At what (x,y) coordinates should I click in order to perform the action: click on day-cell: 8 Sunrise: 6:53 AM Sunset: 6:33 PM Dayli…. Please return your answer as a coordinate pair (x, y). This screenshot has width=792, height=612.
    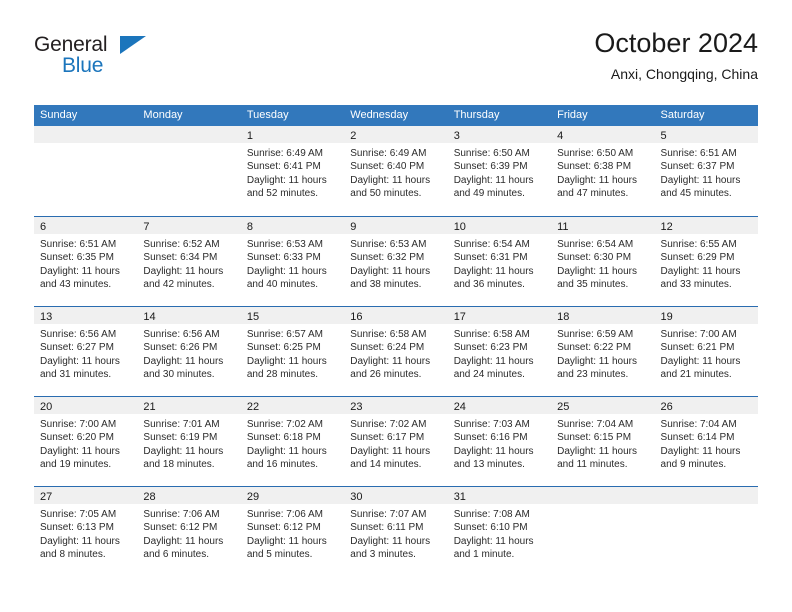
    Looking at the image, I should click on (292, 261).